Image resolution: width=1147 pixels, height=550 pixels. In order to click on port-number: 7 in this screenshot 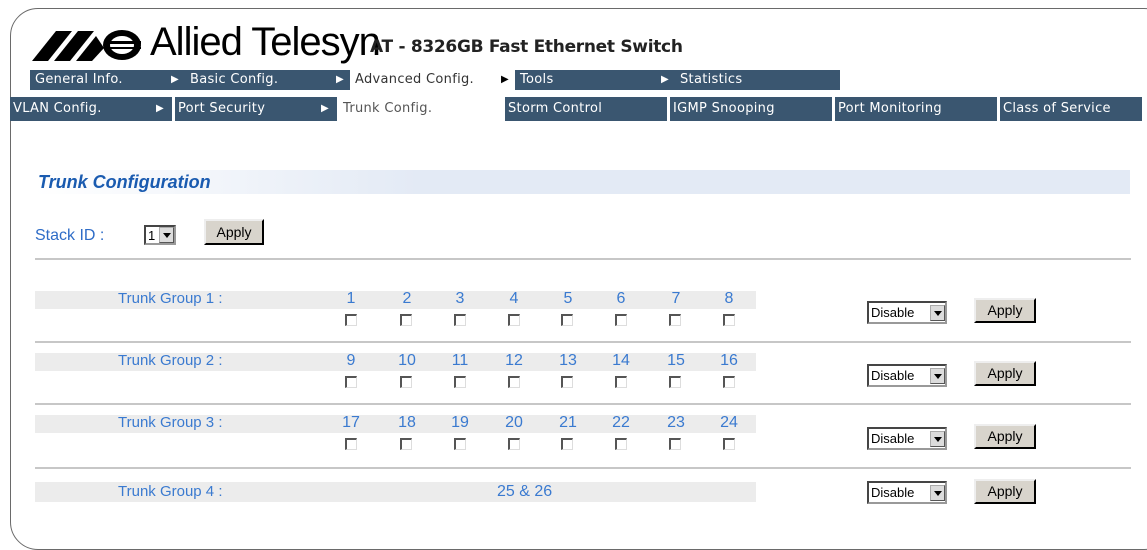, I will do `click(676, 298)`.